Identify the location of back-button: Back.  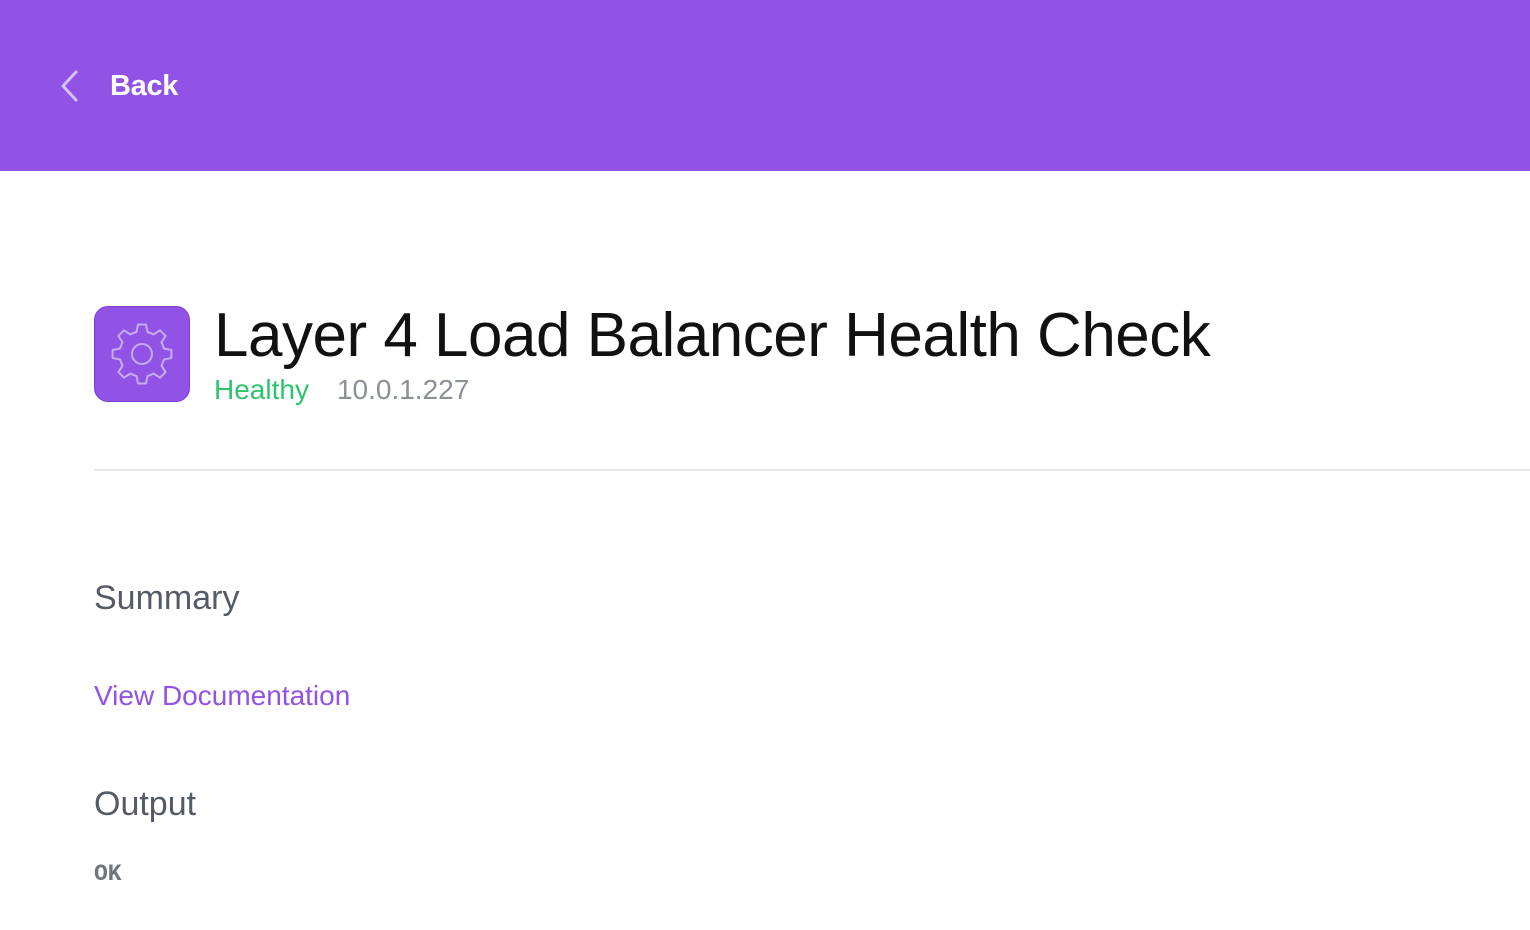
(117, 86).